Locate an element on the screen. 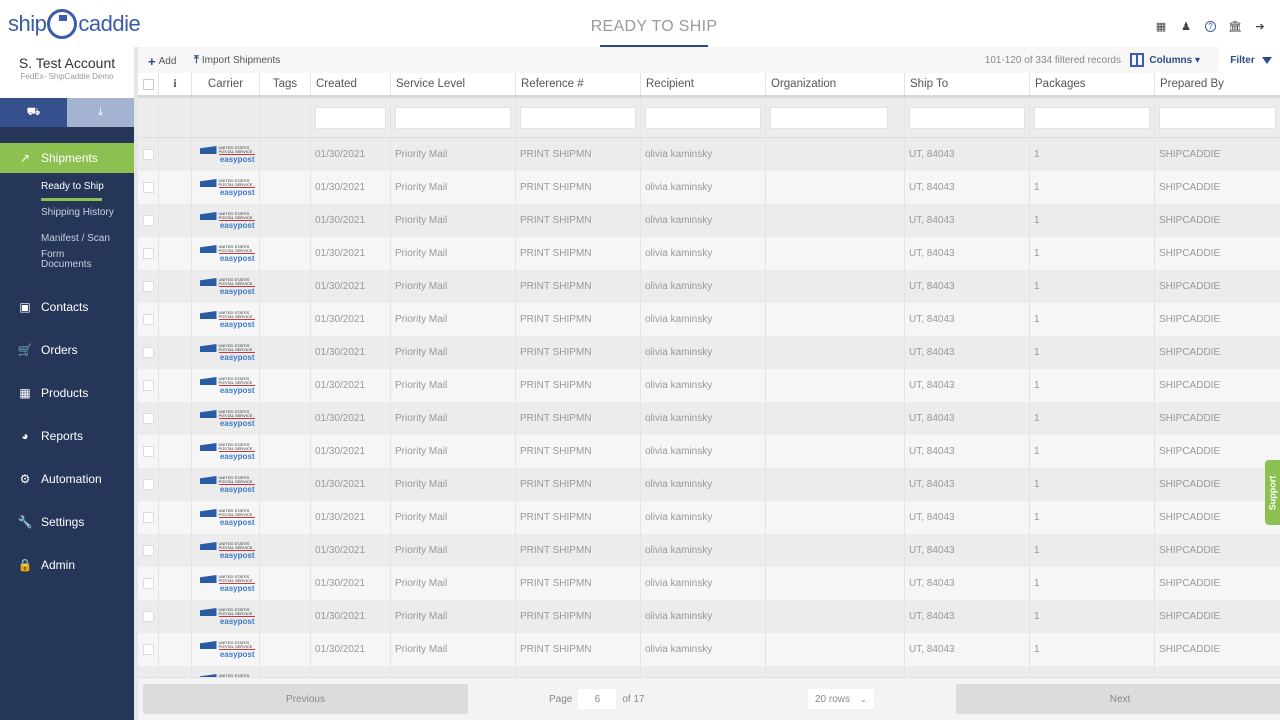 This screenshot has height=720, width=1280. header-prepared-by: Prepared By is located at coordinates (1217, 84).